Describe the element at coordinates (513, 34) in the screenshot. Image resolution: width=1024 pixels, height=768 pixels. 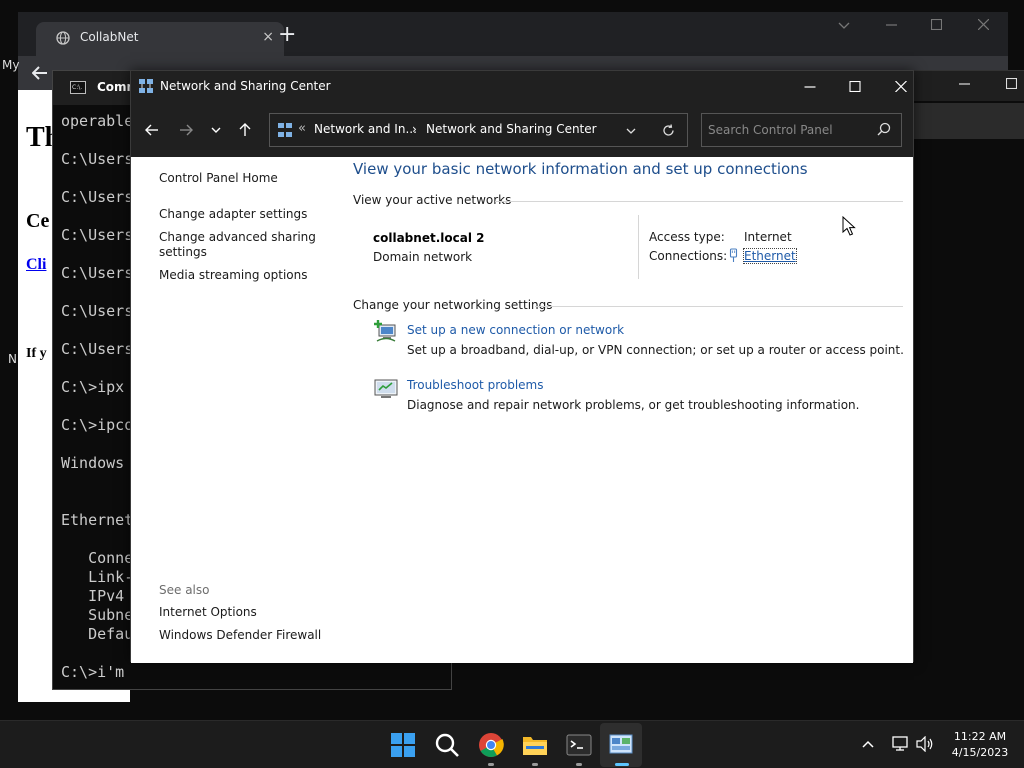
I see `browser-tab-bar: CollabNet × +` at that location.